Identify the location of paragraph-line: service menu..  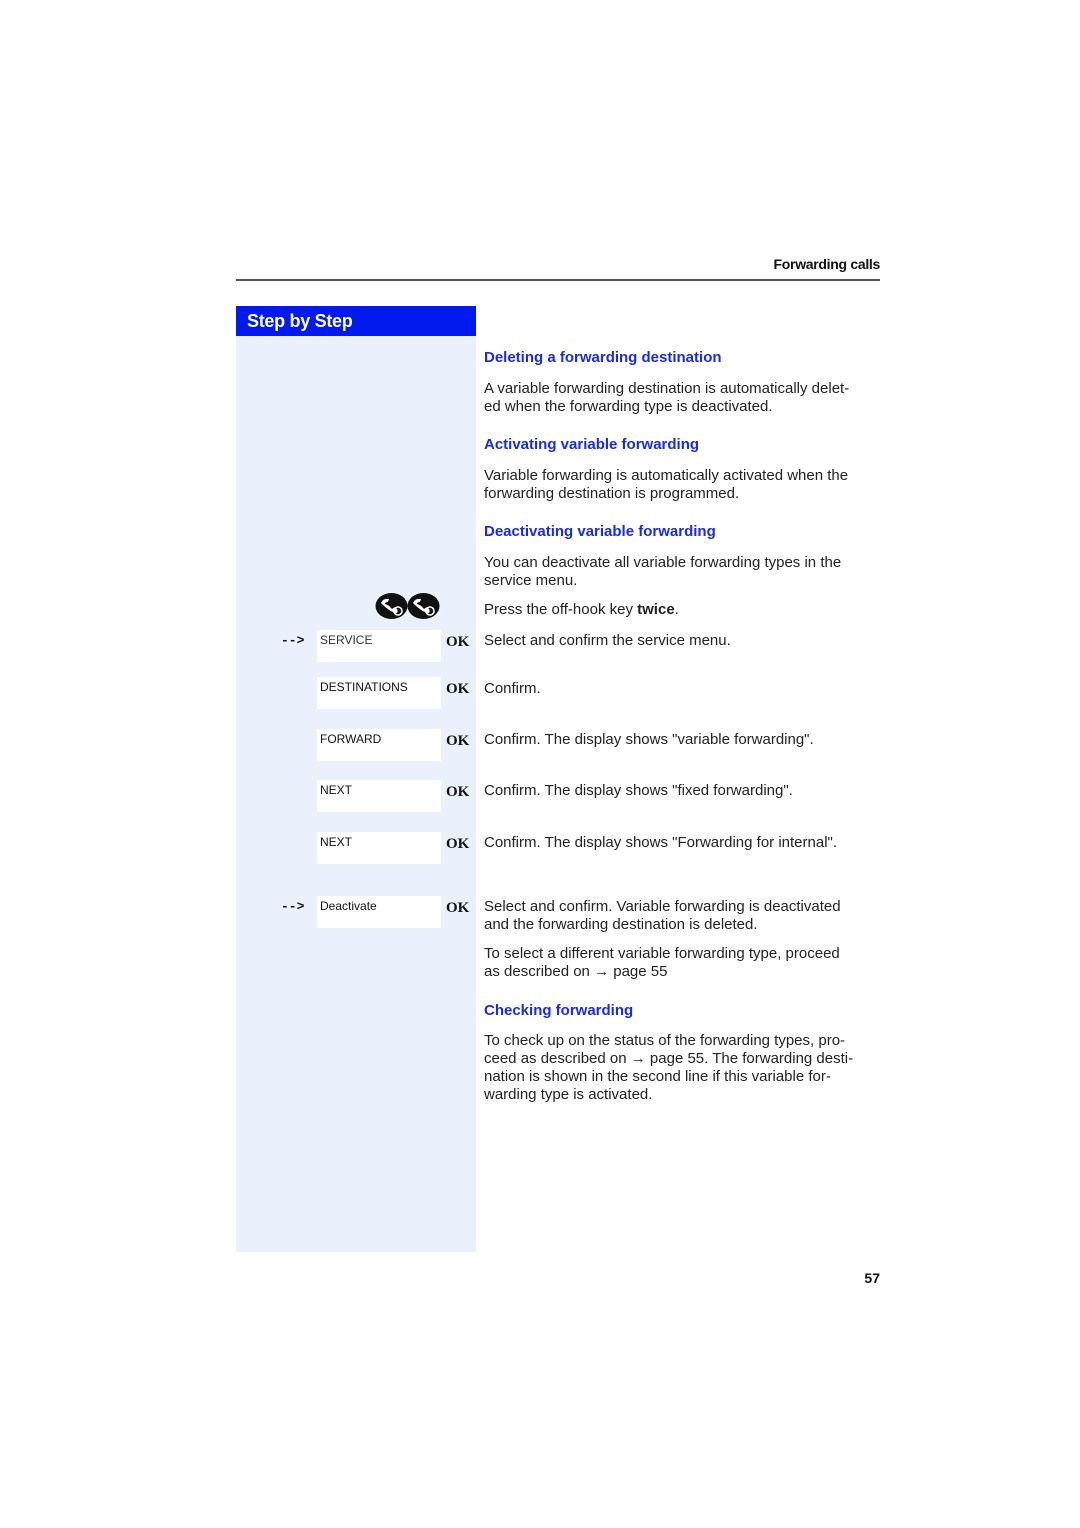
(531, 580).